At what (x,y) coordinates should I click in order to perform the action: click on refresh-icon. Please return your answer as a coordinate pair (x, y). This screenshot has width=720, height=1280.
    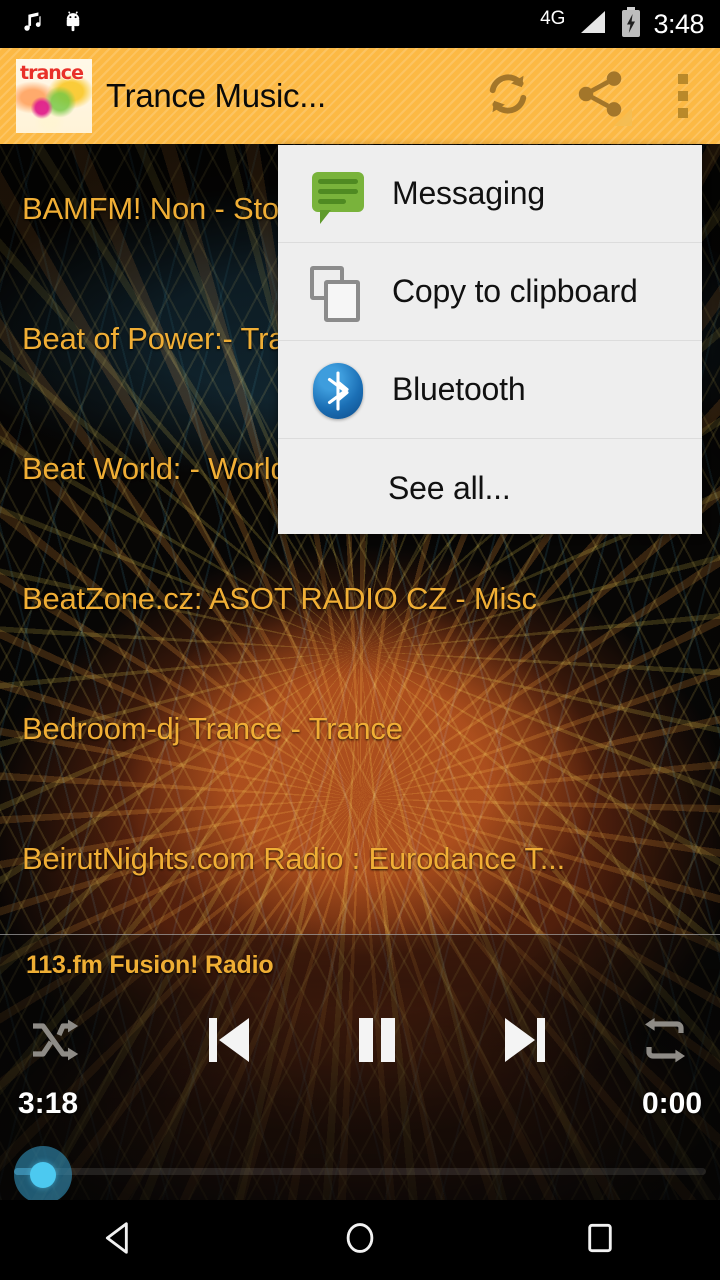
    Looking at the image, I should click on (508, 96).